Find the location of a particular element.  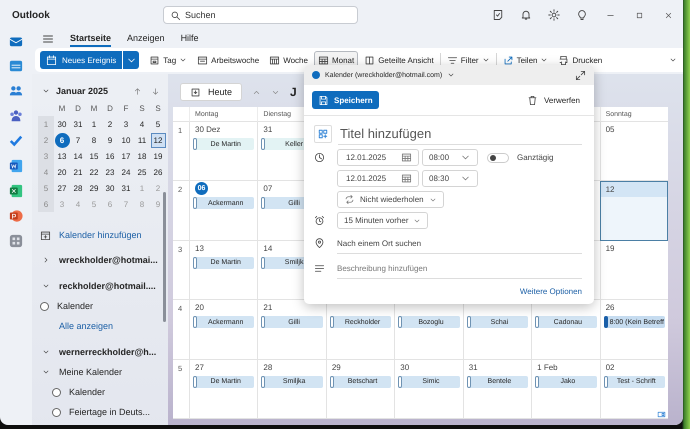

calendar-day: 13 is located at coordinates (62, 156).